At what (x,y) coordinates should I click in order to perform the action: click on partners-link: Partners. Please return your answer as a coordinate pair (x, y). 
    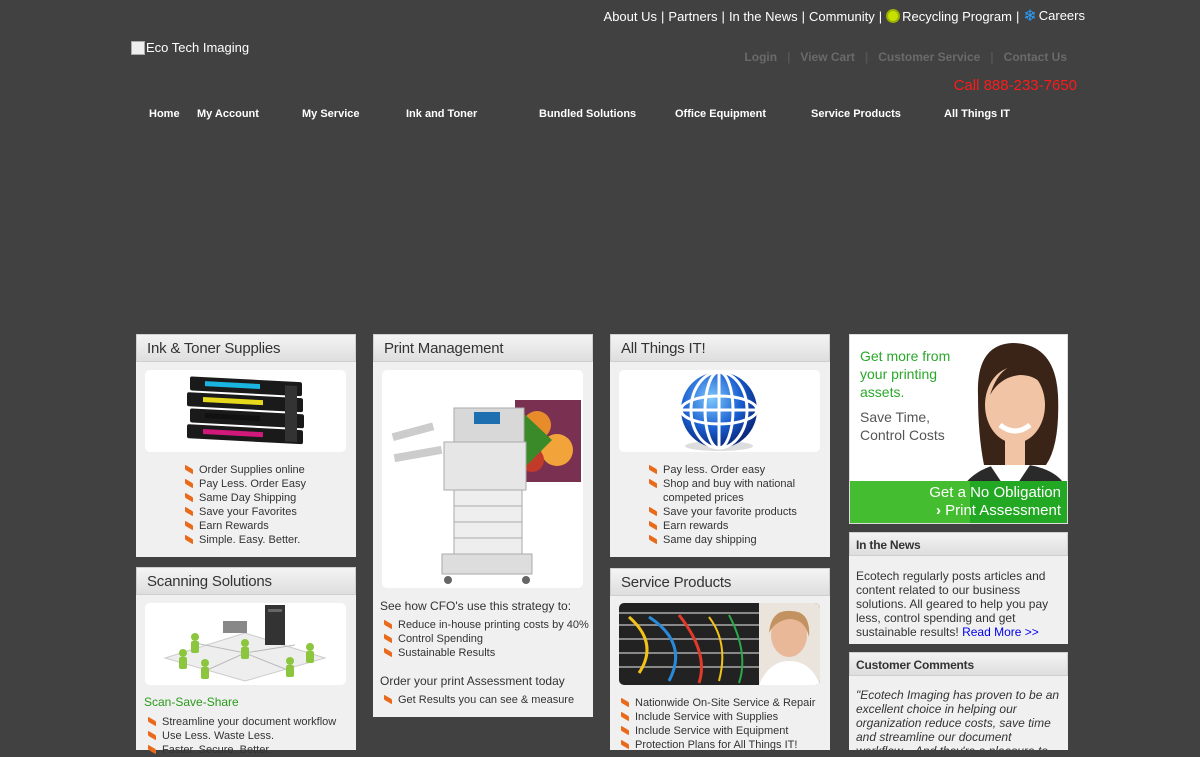
    Looking at the image, I should click on (692, 16).